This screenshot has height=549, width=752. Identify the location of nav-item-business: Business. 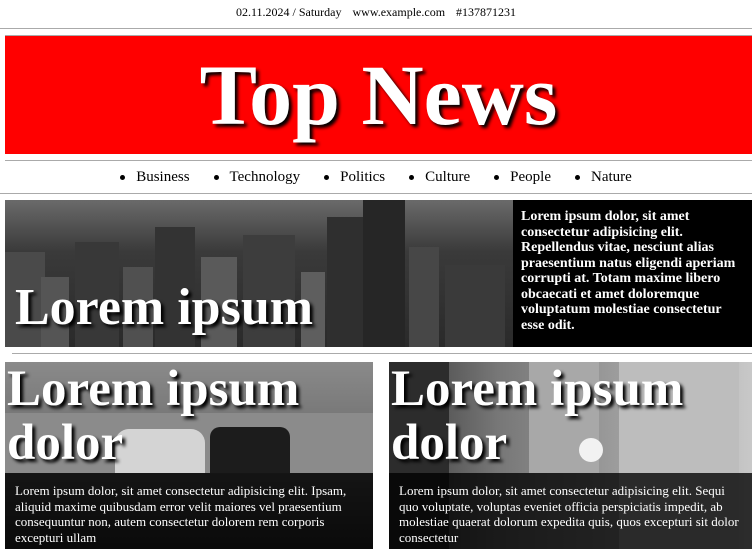
(155, 177).